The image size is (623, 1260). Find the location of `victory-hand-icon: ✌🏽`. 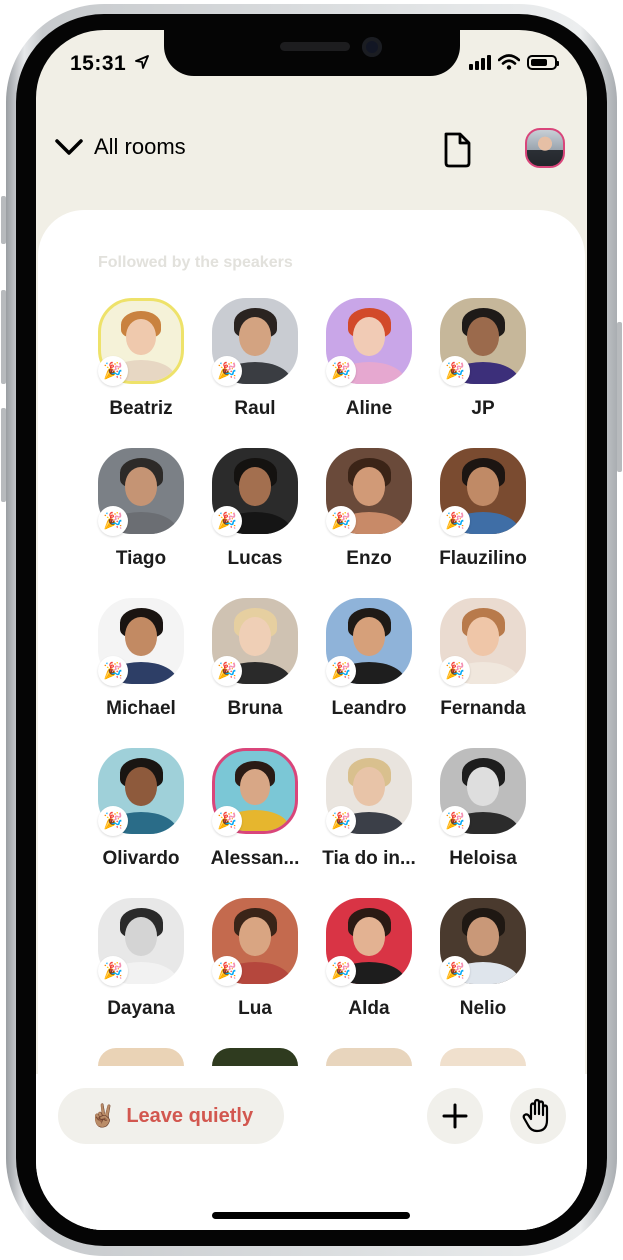

victory-hand-icon: ✌🏽 is located at coordinates (102, 1115).